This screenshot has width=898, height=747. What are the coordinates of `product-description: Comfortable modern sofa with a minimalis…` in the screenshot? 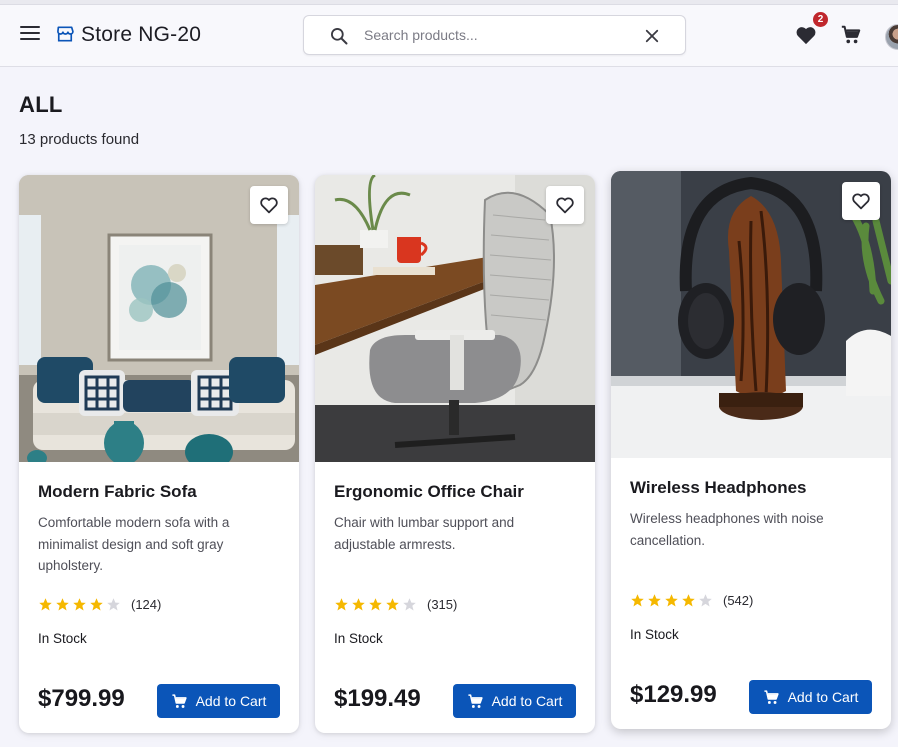 It's located at (134, 544).